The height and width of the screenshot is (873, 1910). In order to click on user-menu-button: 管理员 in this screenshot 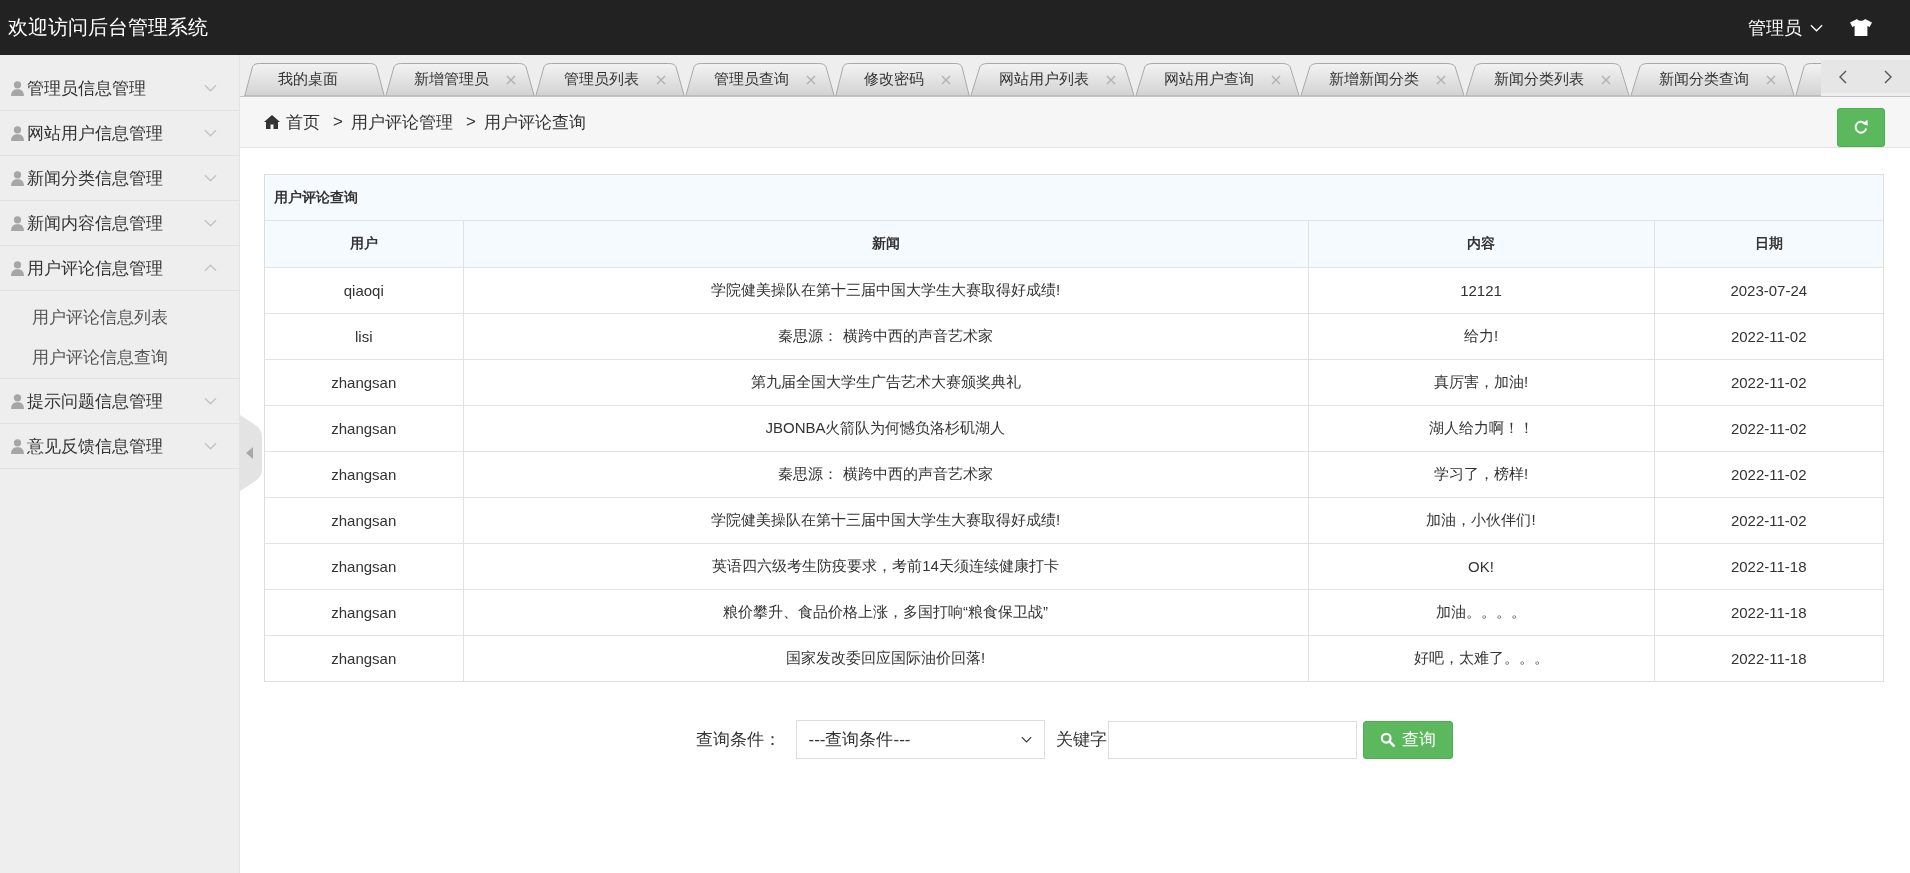, I will do `click(1785, 27)`.